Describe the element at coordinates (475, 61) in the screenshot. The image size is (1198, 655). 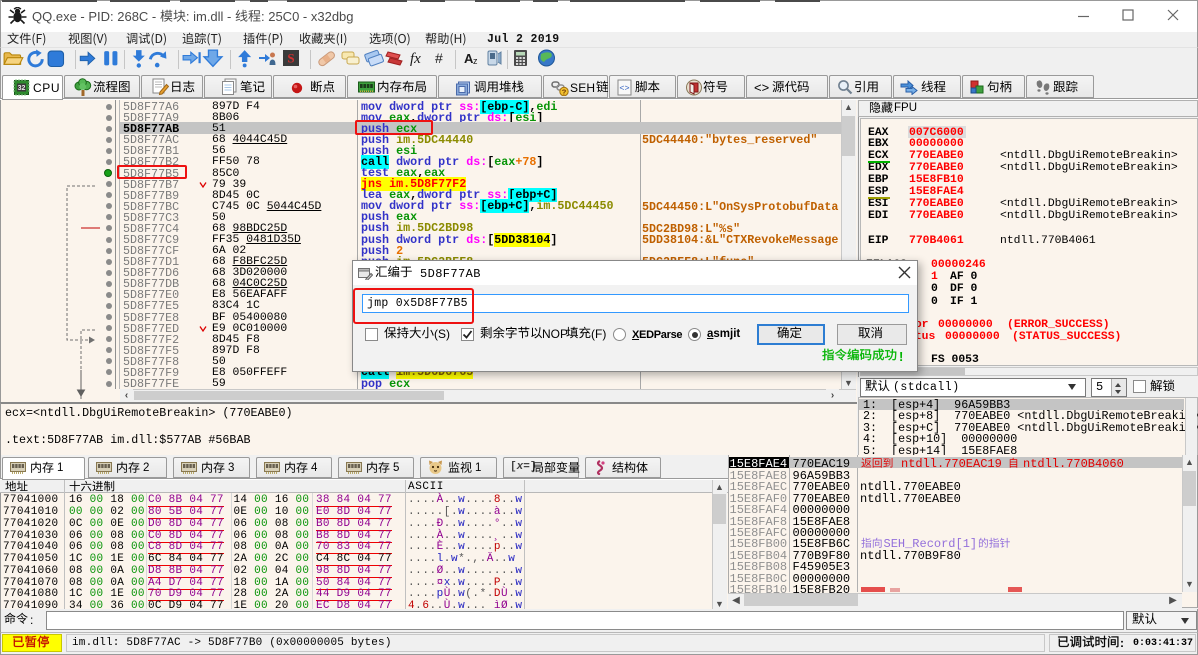
I see `svg-text: z` at that location.